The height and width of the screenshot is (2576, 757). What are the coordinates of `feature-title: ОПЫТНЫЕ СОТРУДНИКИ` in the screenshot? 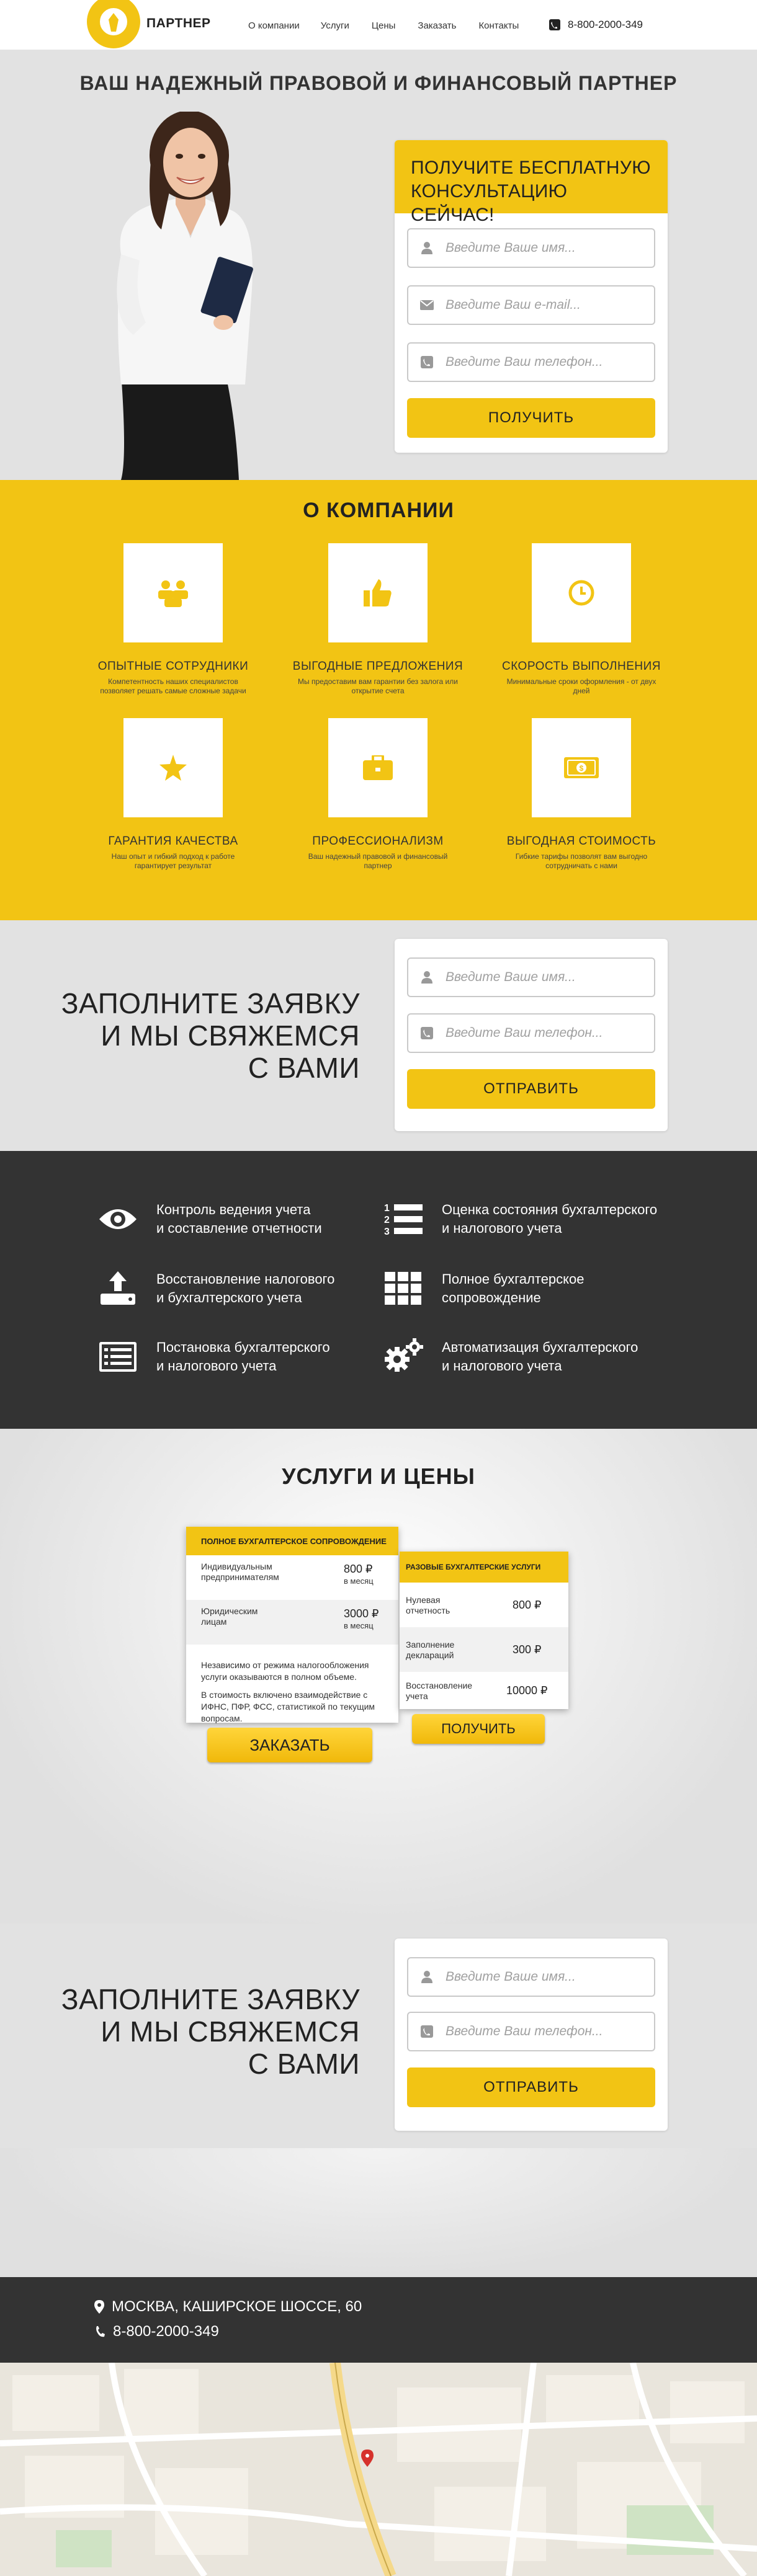 It's located at (173, 666).